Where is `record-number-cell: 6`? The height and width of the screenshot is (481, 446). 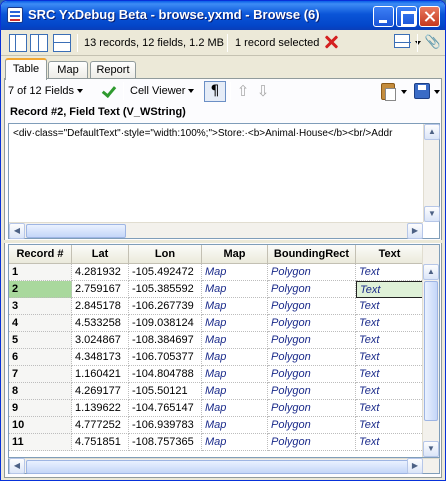
record-number-cell: 6 is located at coordinates (40, 357).